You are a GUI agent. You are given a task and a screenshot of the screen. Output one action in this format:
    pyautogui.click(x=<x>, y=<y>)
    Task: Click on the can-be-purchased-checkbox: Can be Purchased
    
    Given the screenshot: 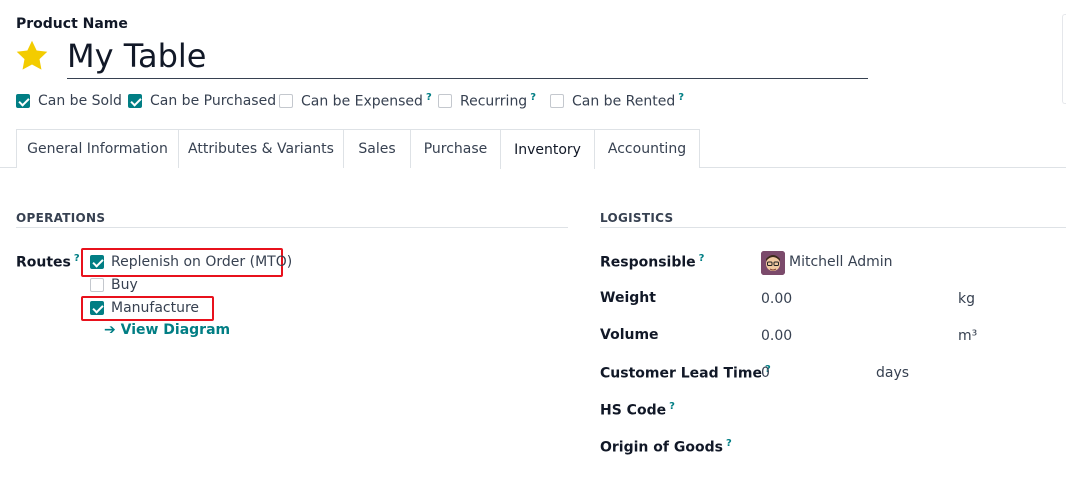 What is the action you would take?
    pyautogui.click(x=202, y=101)
    